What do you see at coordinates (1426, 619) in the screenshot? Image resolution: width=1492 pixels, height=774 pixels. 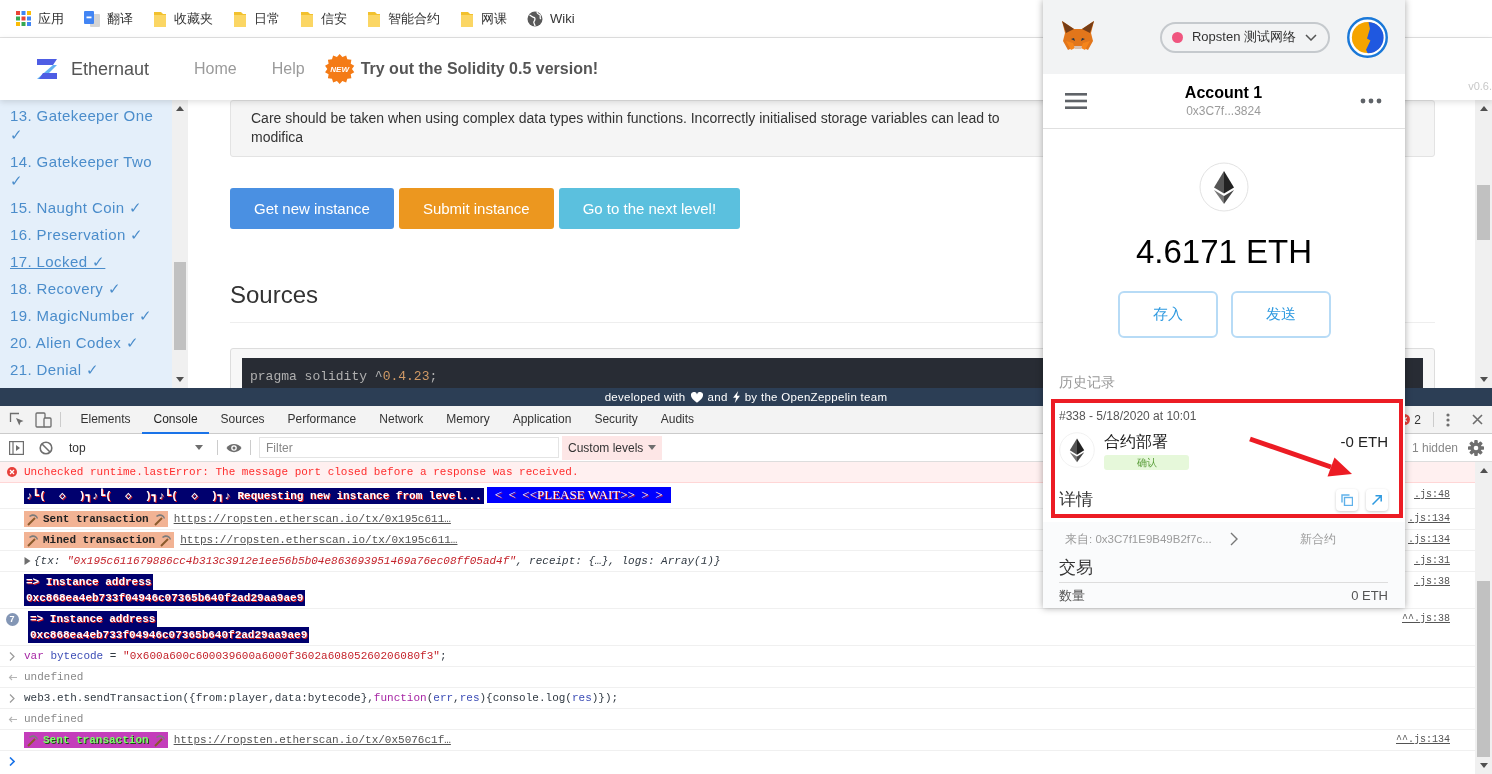 I see `source-link: ^^.js:38` at bounding box center [1426, 619].